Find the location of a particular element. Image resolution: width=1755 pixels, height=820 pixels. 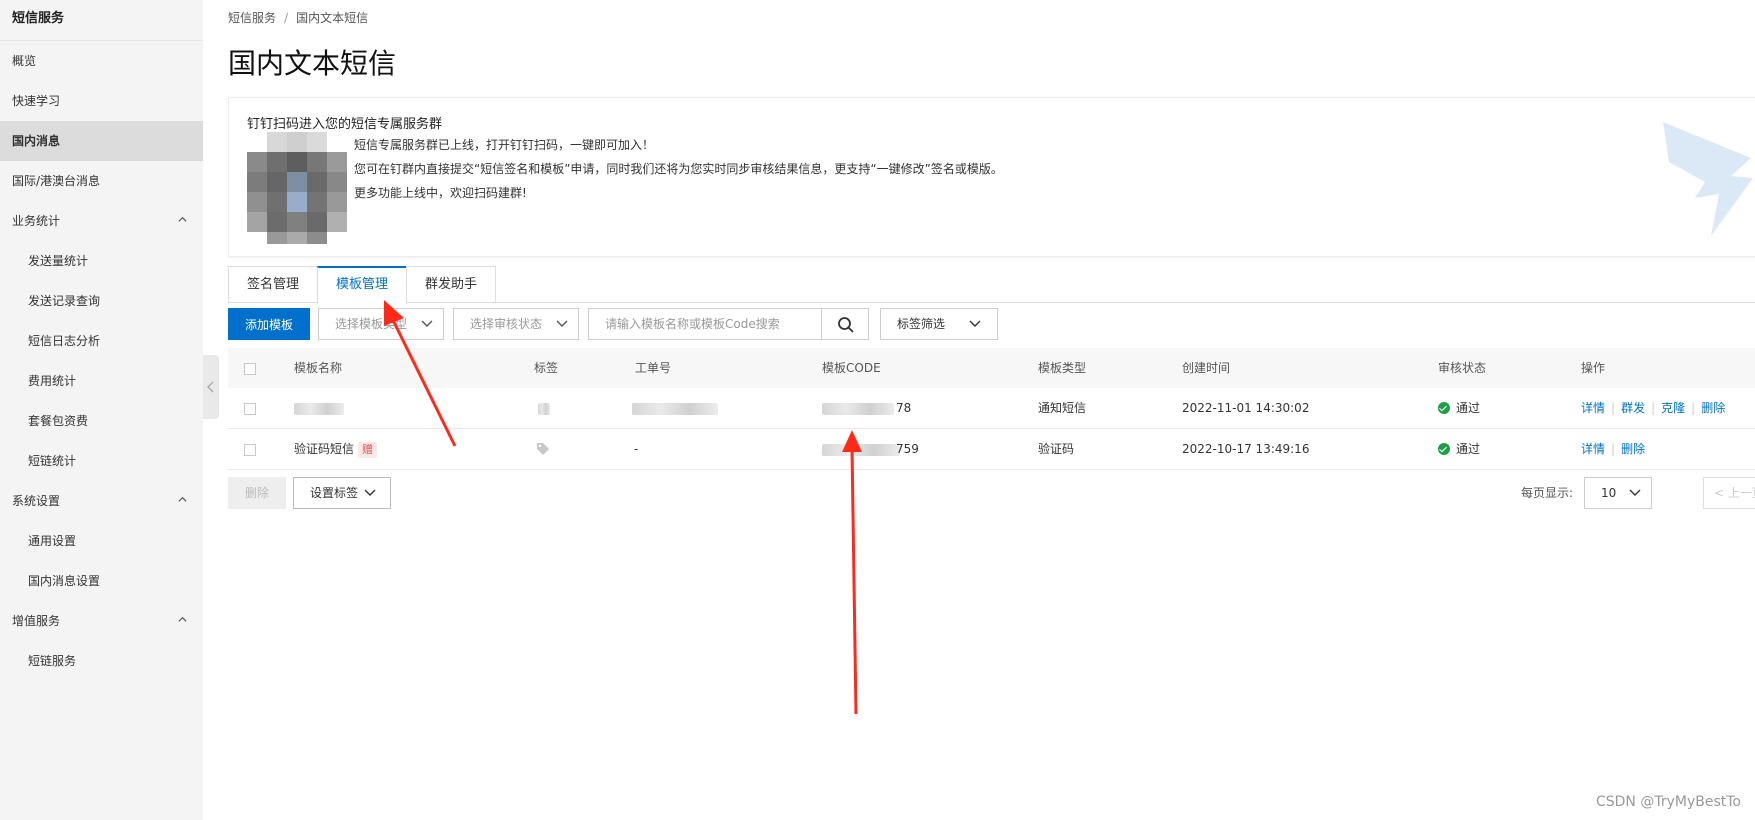

watermark: CSDN @TryMyBestTo is located at coordinates (1668, 802).